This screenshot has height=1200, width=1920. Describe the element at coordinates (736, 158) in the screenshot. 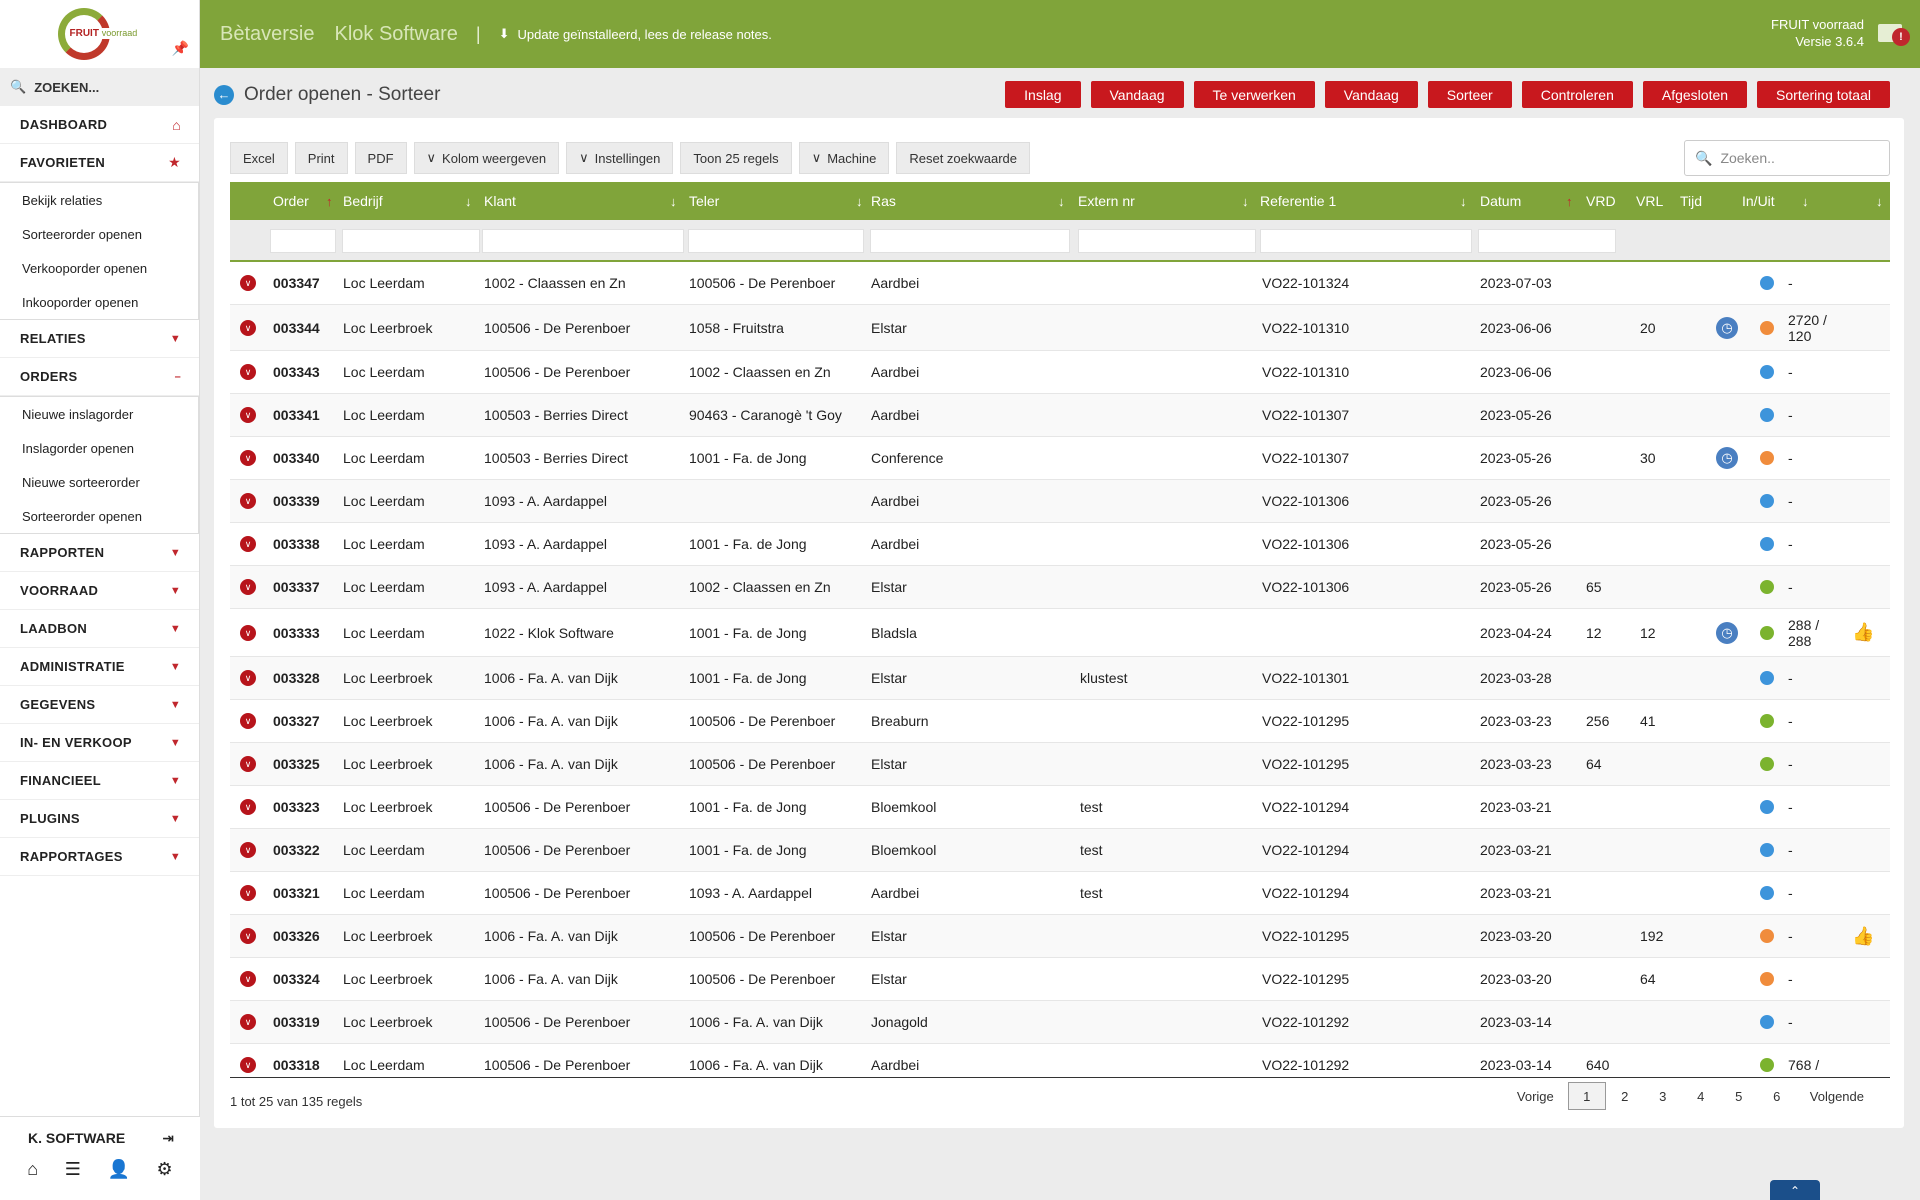

I see `toolbar-button-toon-25-regels: Toon 25 regels` at that location.